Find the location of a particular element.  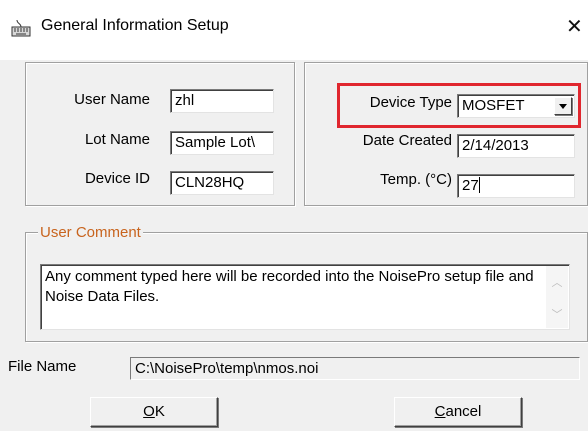

user-name-label: User Name is located at coordinates (112, 99).